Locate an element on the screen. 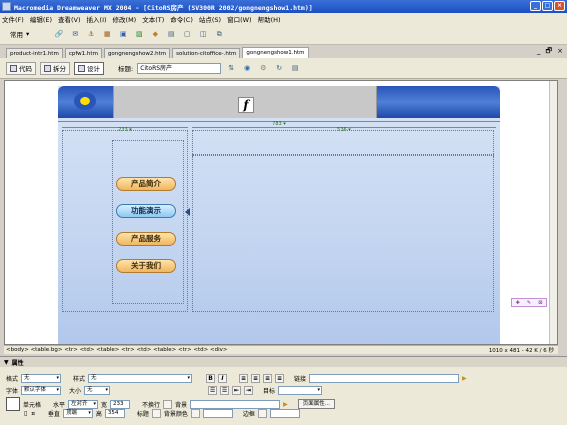 The height and width of the screenshot is (425, 567). split-cell-icon: ▯ is located at coordinates (25, 413).